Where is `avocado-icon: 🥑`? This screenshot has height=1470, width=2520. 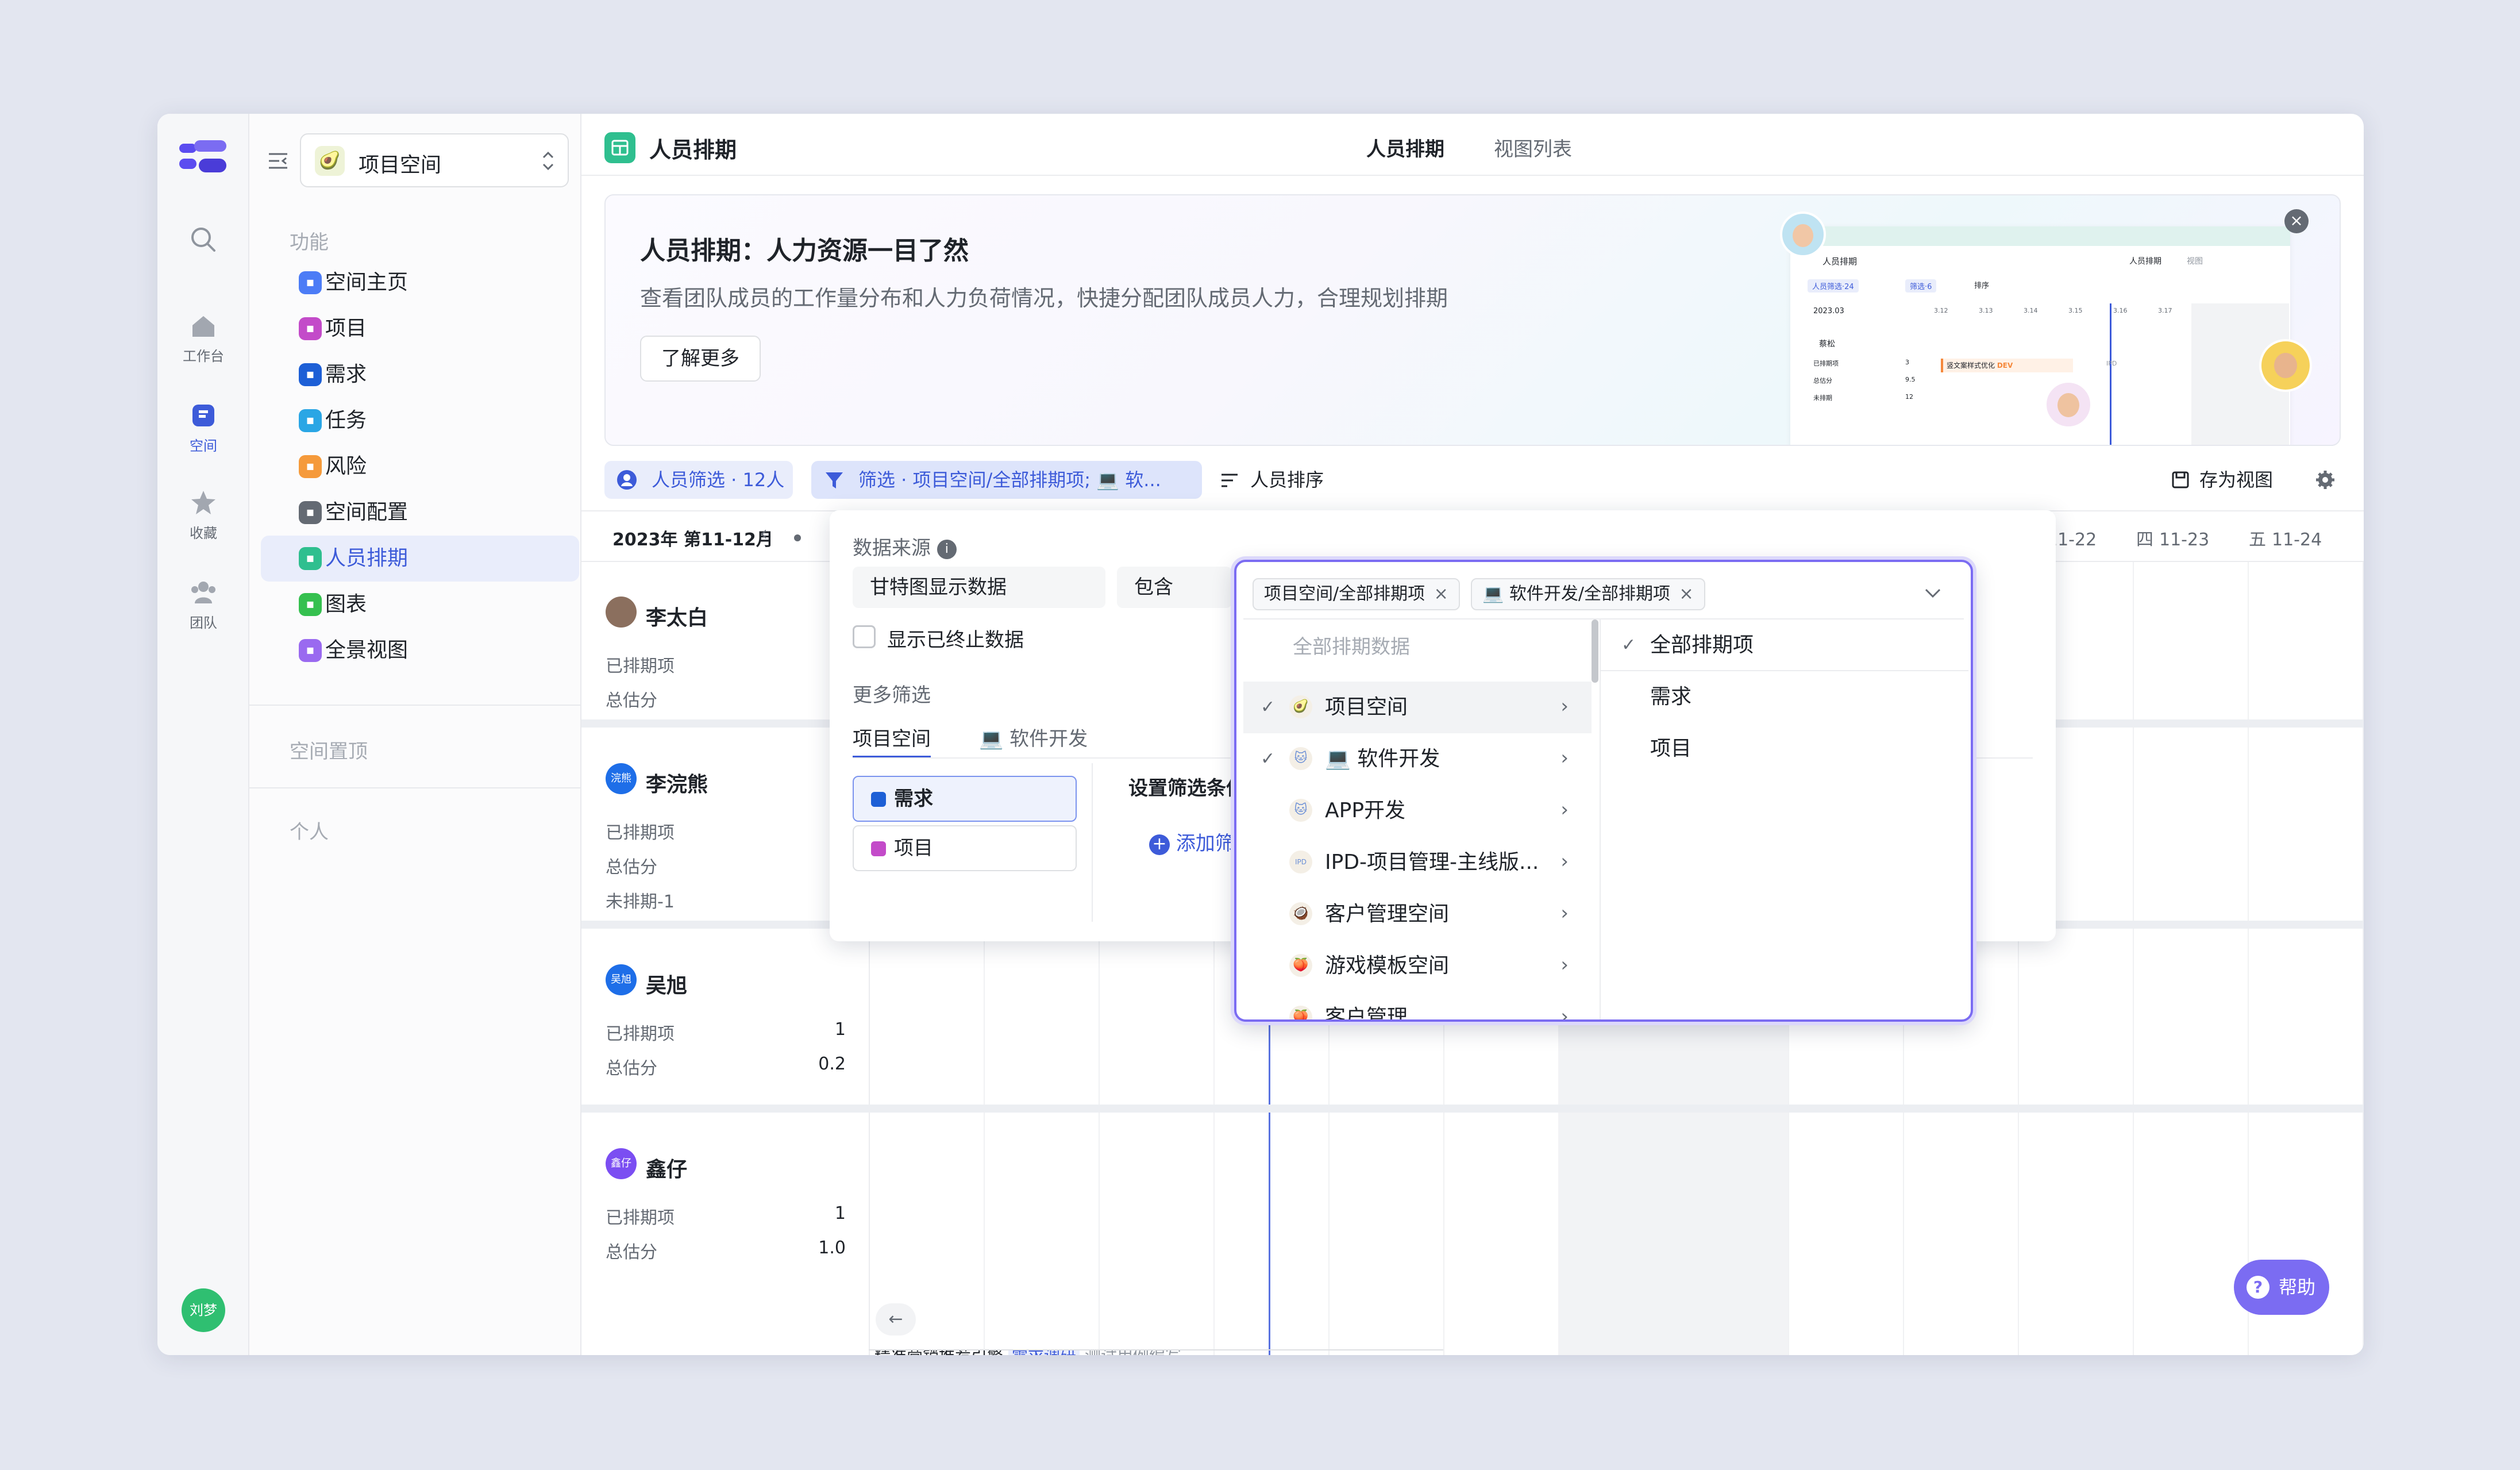
avocado-icon: 🥑 is located at coordinates (330, 161).